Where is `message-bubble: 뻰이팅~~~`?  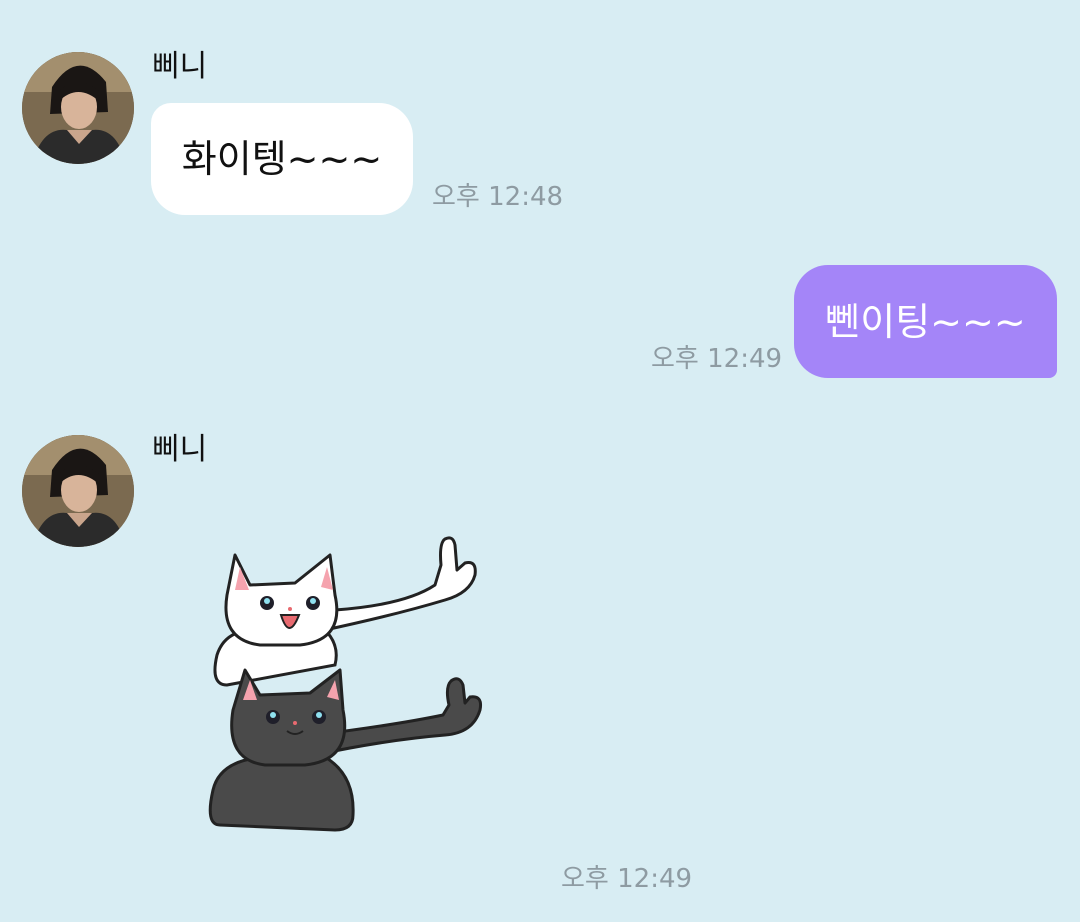
message-bubble: 뻰이팅~~~ is located at coordinates (925, 321).